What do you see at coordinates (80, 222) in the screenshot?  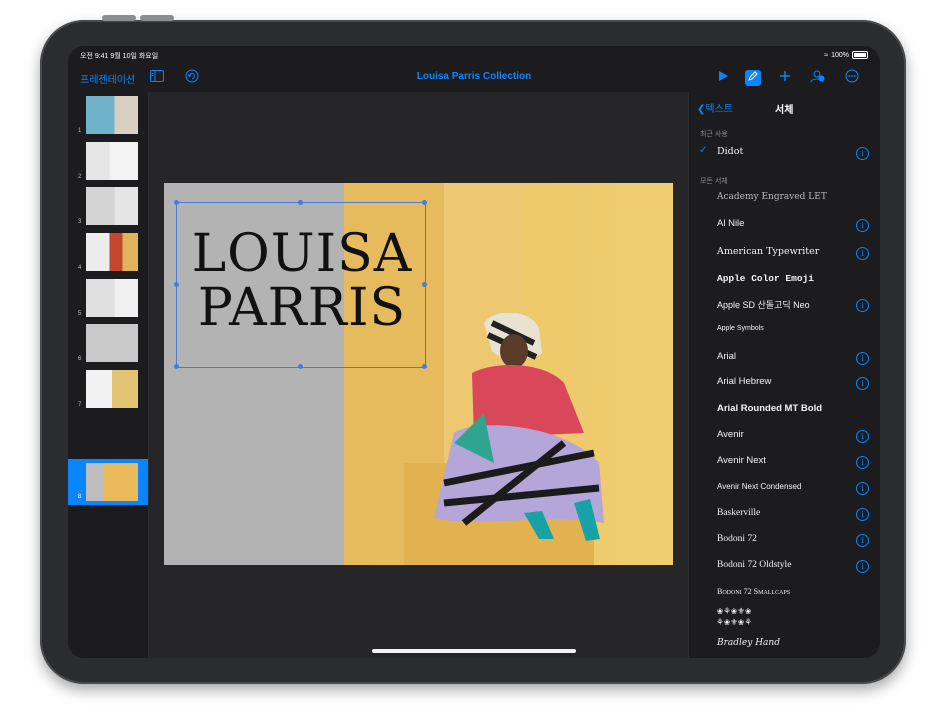 I see `slide-number: 3` at bounding box center [80, 222].